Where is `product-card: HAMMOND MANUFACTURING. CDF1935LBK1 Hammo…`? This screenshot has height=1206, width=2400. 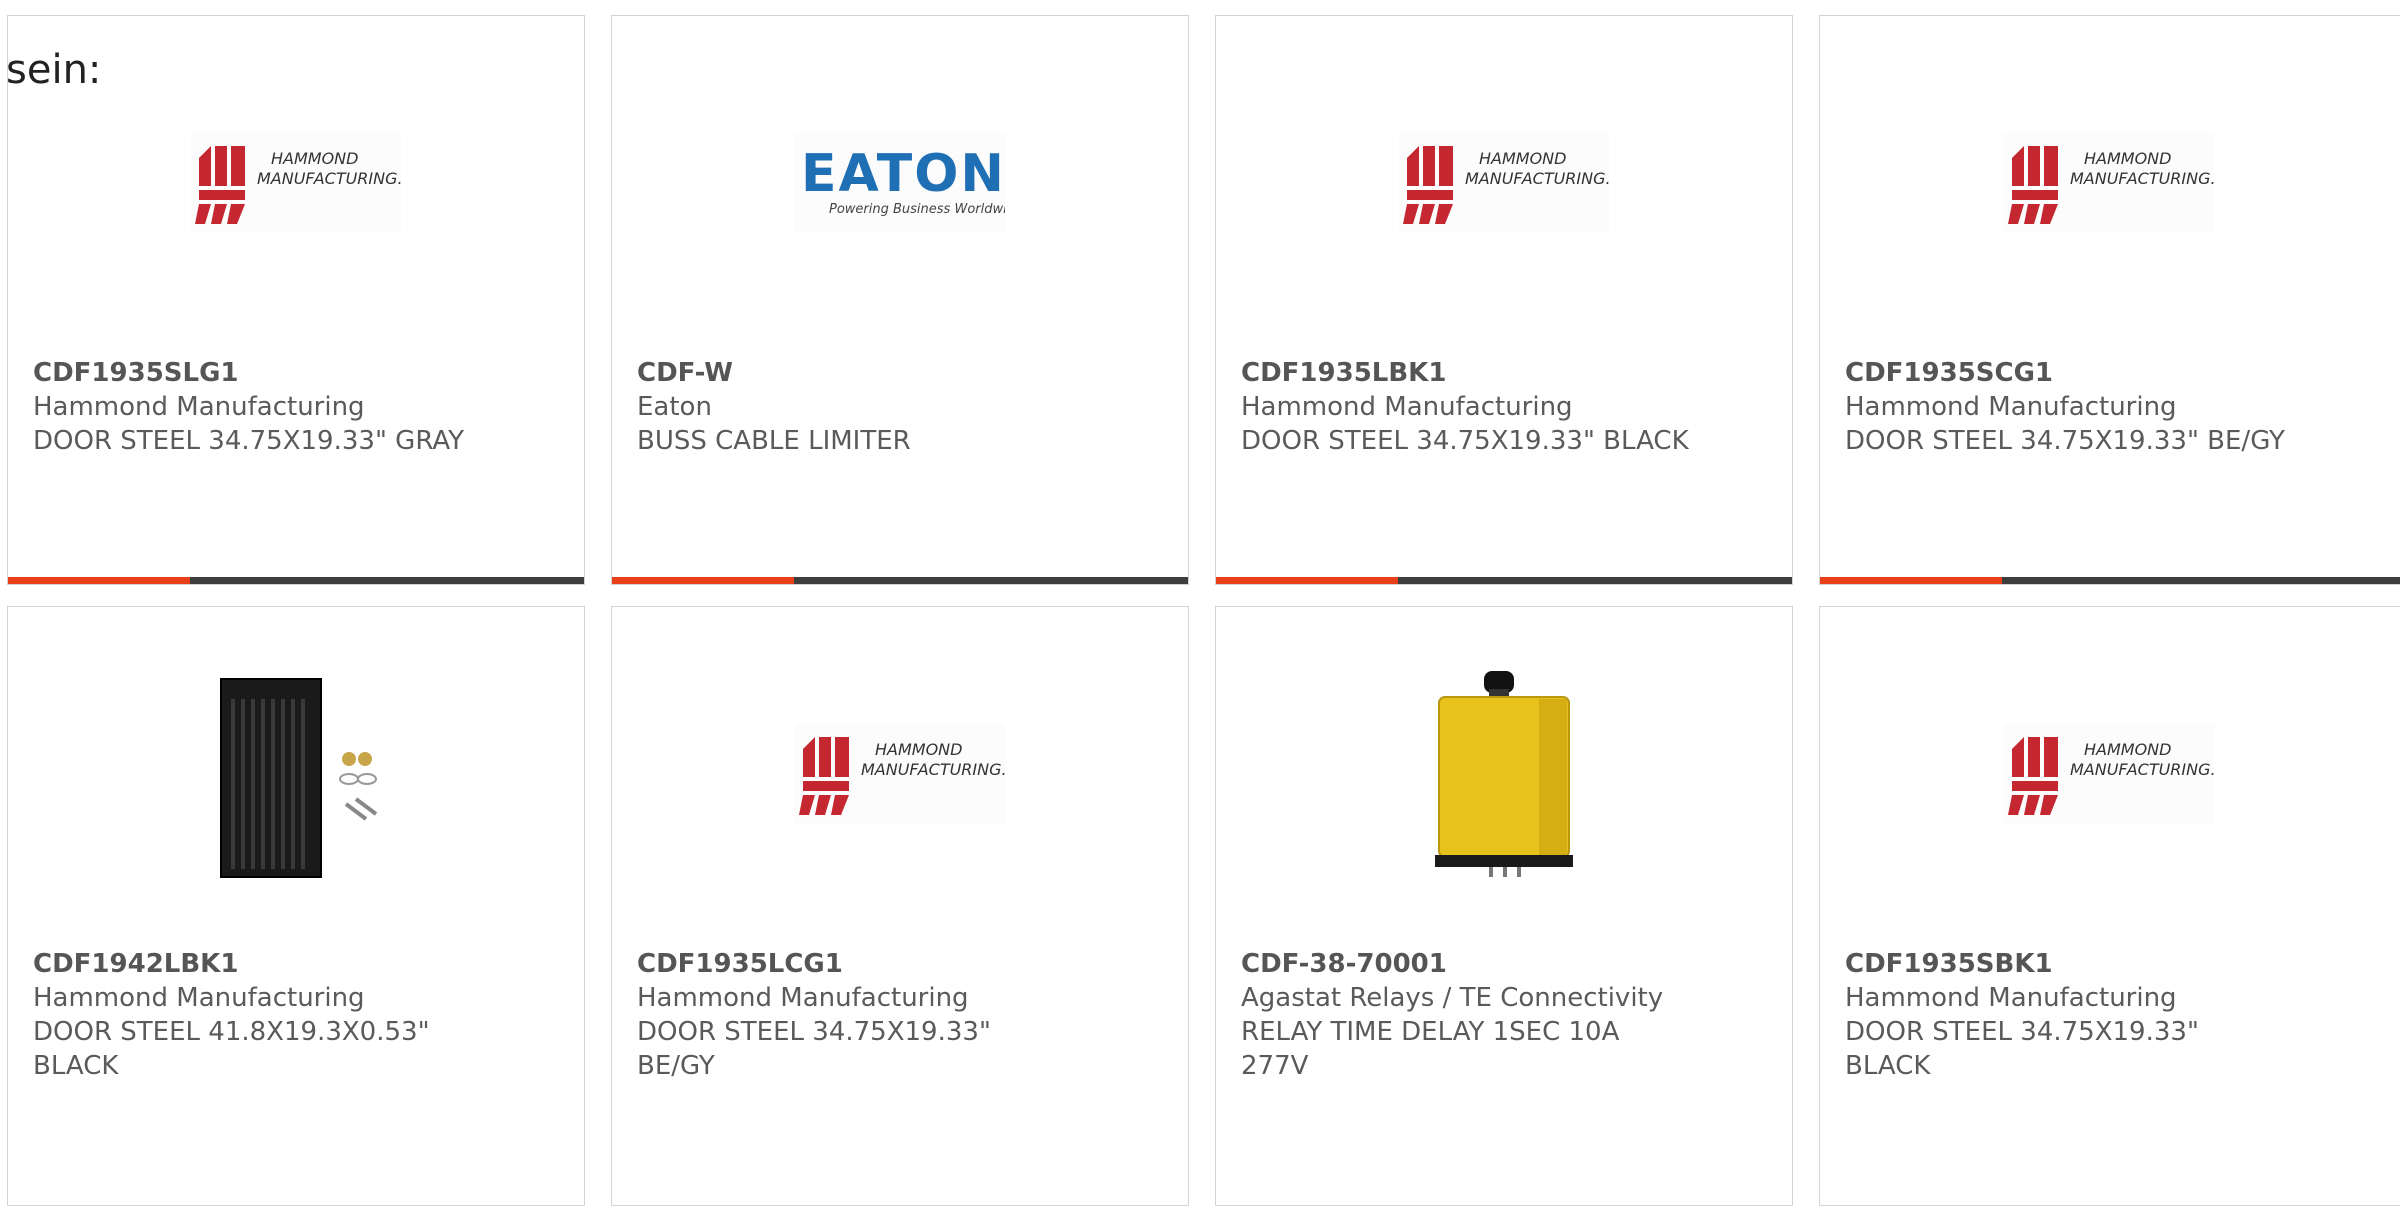 product-card: HAMMOND MANUFACTURING. CDF1935LBK1 Hammo… is located at coordinates (1504, 300).